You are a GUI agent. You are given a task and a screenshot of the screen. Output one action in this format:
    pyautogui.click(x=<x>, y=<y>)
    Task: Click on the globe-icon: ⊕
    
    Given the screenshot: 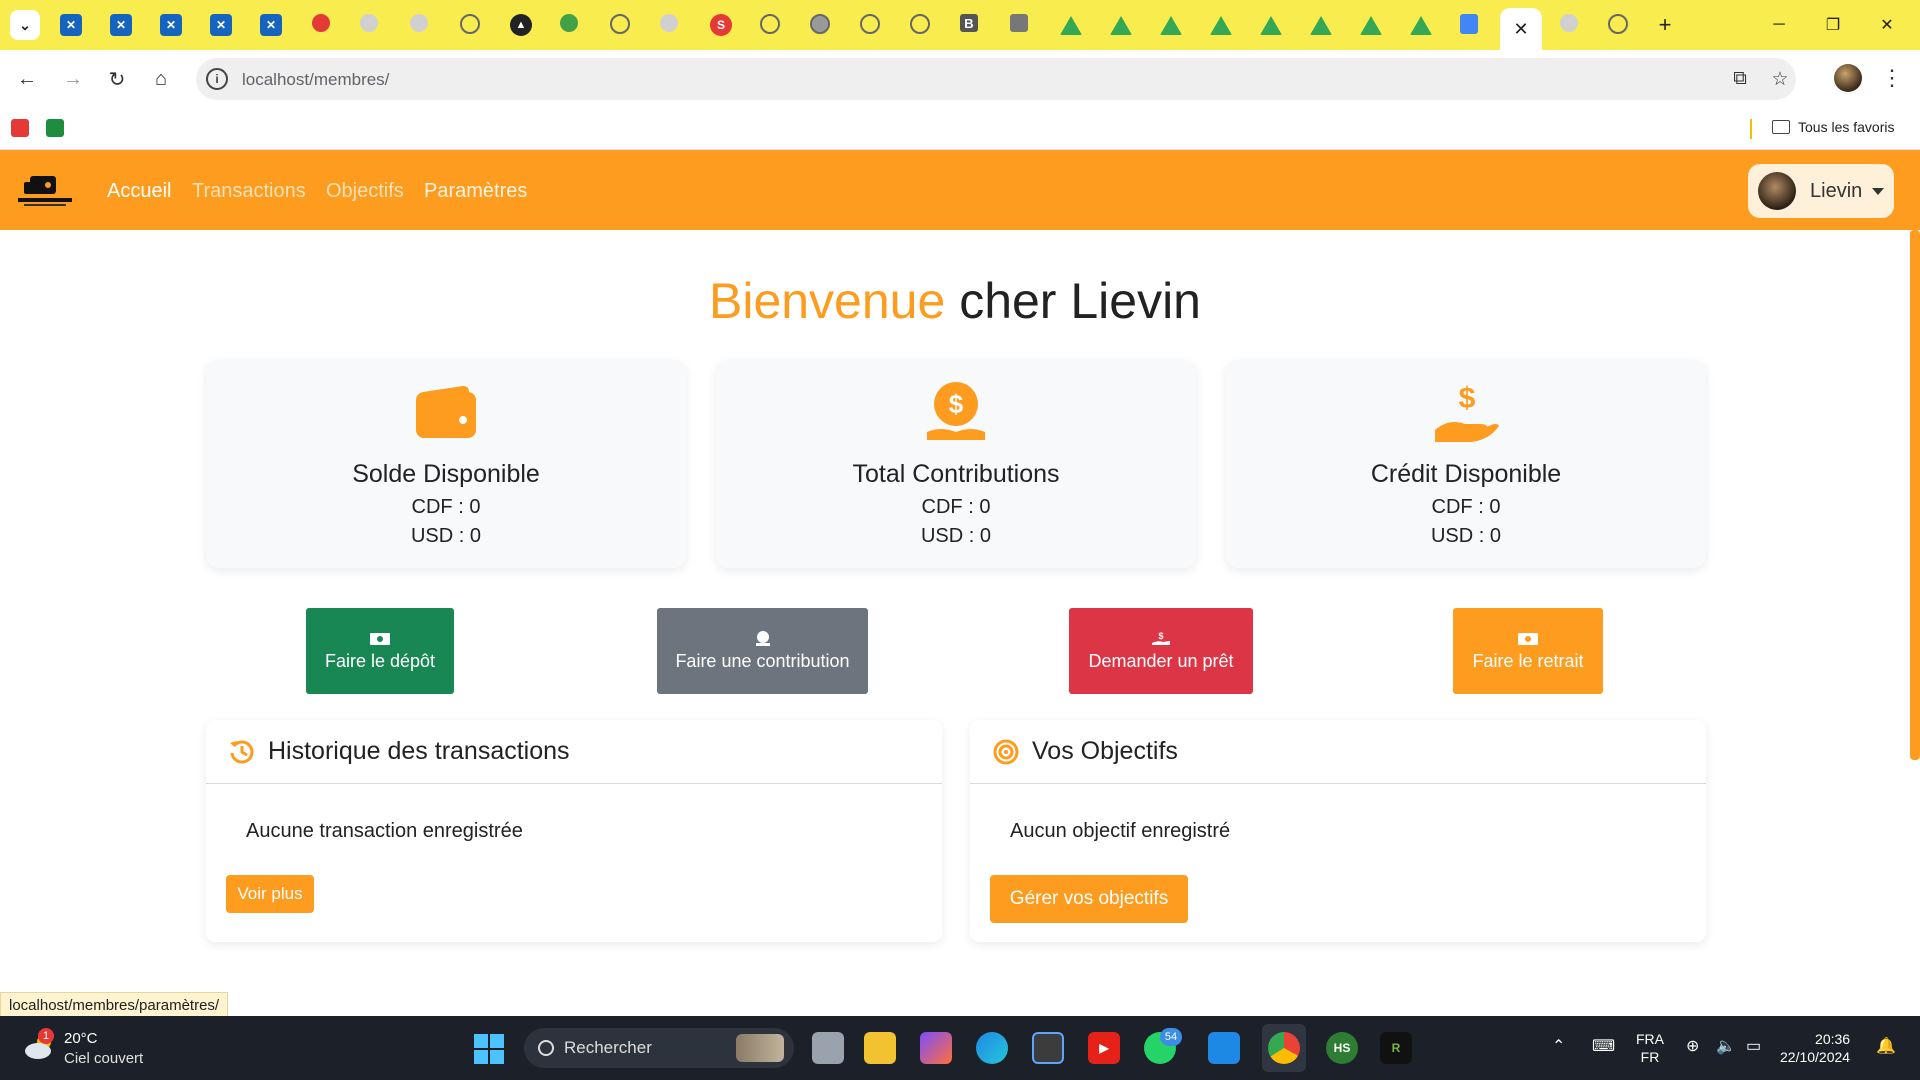 What is the action you would take?
    pyautogui.click(x=1692, y=1046)
    